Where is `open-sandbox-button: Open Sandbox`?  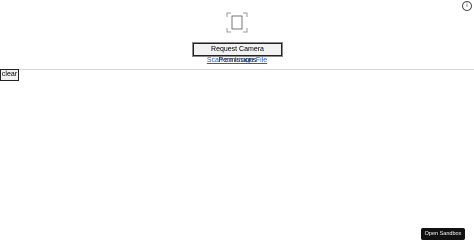
open-sandbox-button: Open Sandbox is located at coordinates (443, 234).